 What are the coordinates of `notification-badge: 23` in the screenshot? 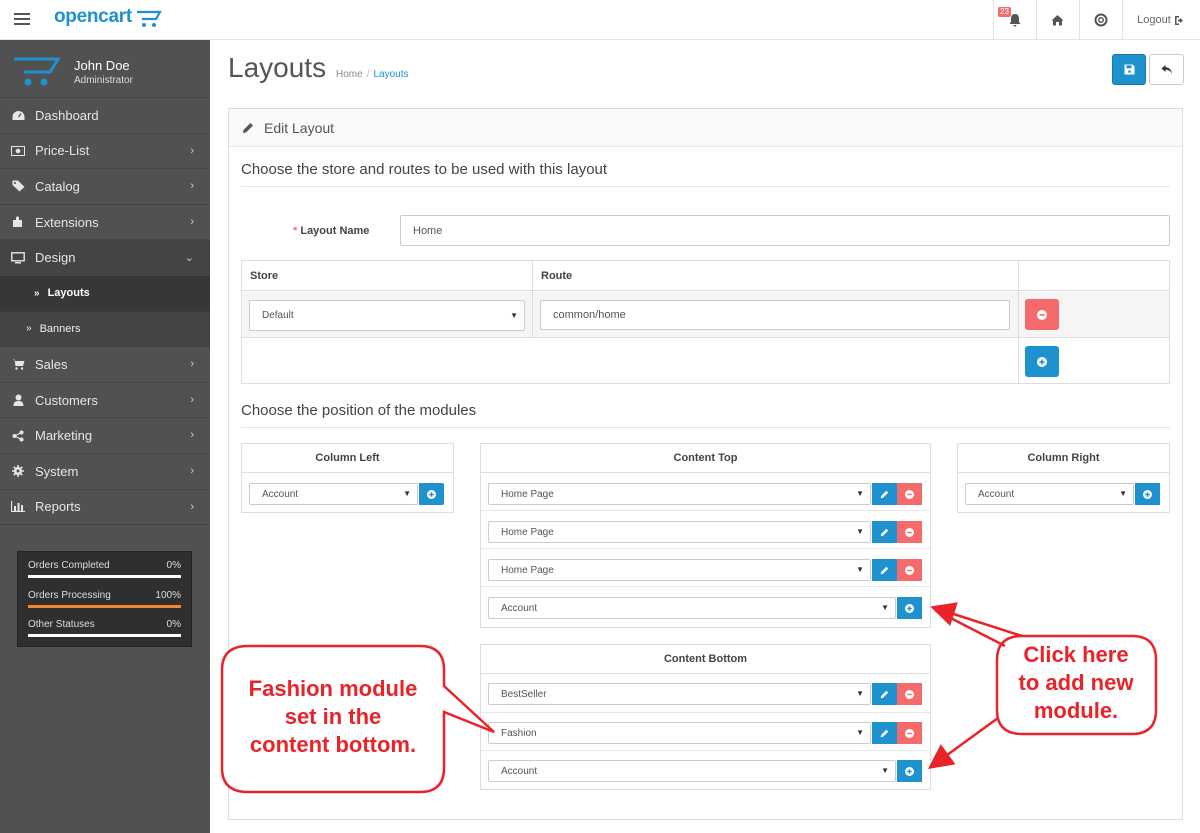 It's located at (1004, 12).